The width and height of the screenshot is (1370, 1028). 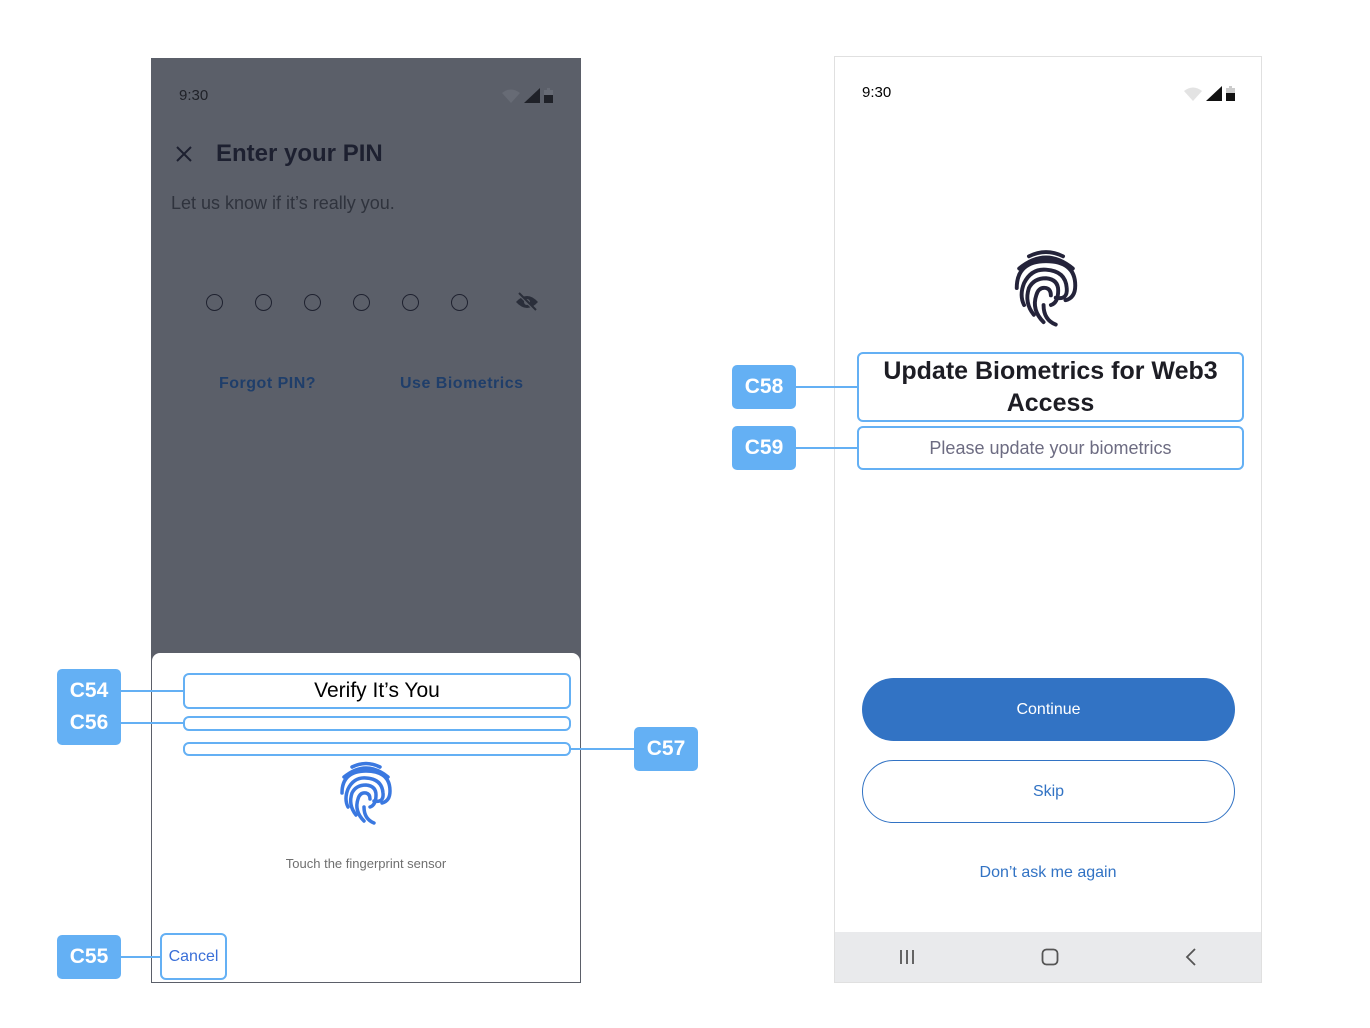 What do you see at coordinates (337, 302) in the screenshot?
I see `pin-input` at bounding box center [337, 302].